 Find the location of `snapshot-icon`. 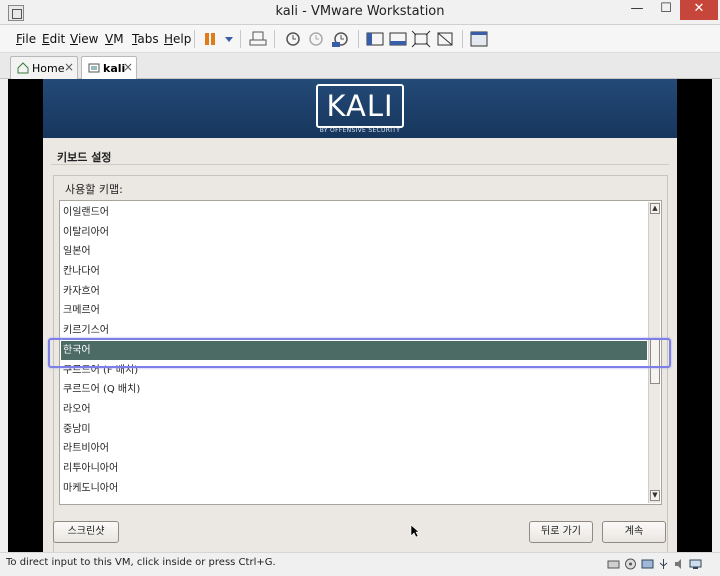

snapshot-icon is located at coordinates (292, 39).